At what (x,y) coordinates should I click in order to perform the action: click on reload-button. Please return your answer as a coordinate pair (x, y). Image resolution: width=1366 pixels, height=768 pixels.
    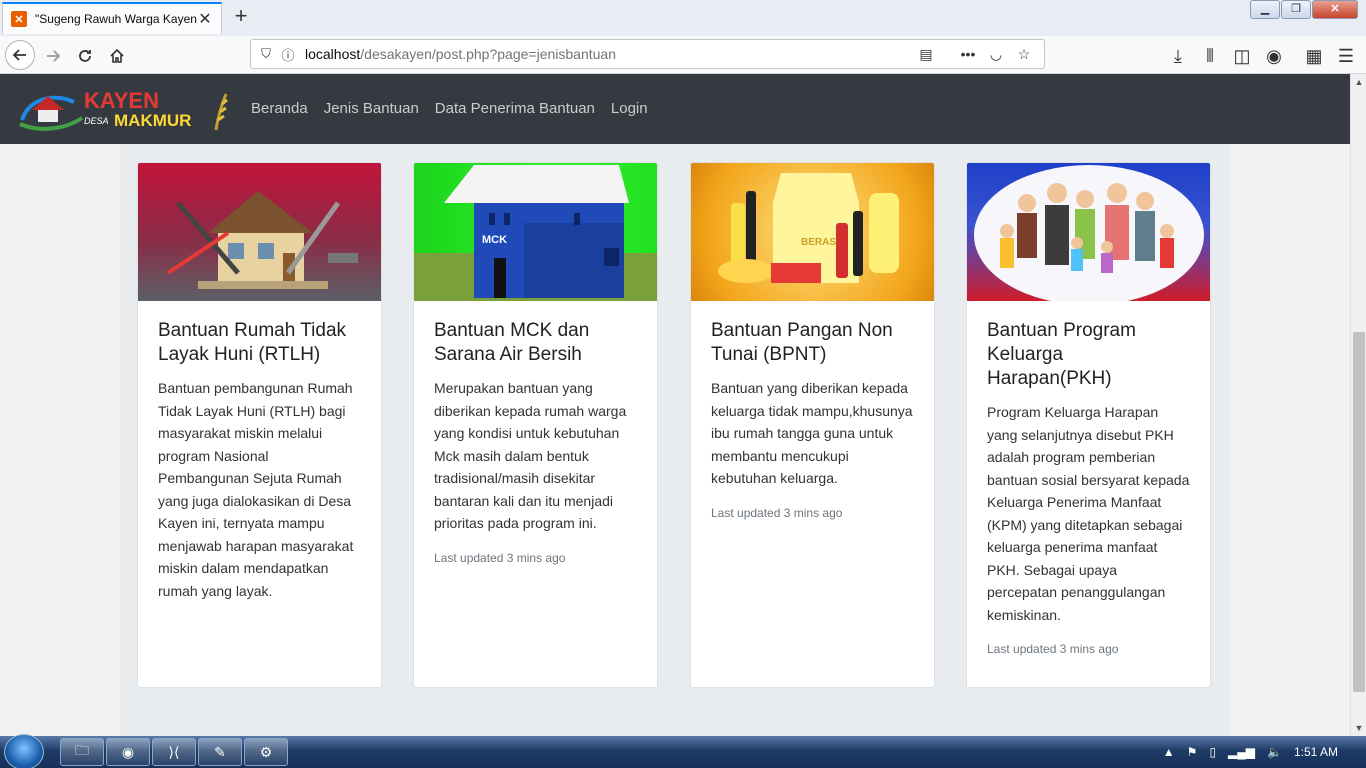
    Looking at the image, I should click on (85, 56).